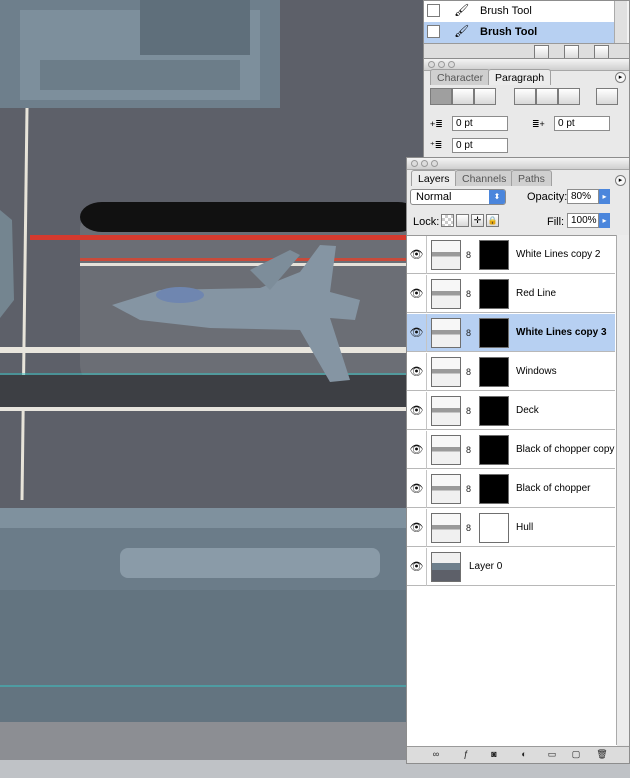 This screenshot has width=630, height=778. Describe the element at coordinates (477, 220) in the screenshot. I see `lock-position-icon: ✛` at that location.